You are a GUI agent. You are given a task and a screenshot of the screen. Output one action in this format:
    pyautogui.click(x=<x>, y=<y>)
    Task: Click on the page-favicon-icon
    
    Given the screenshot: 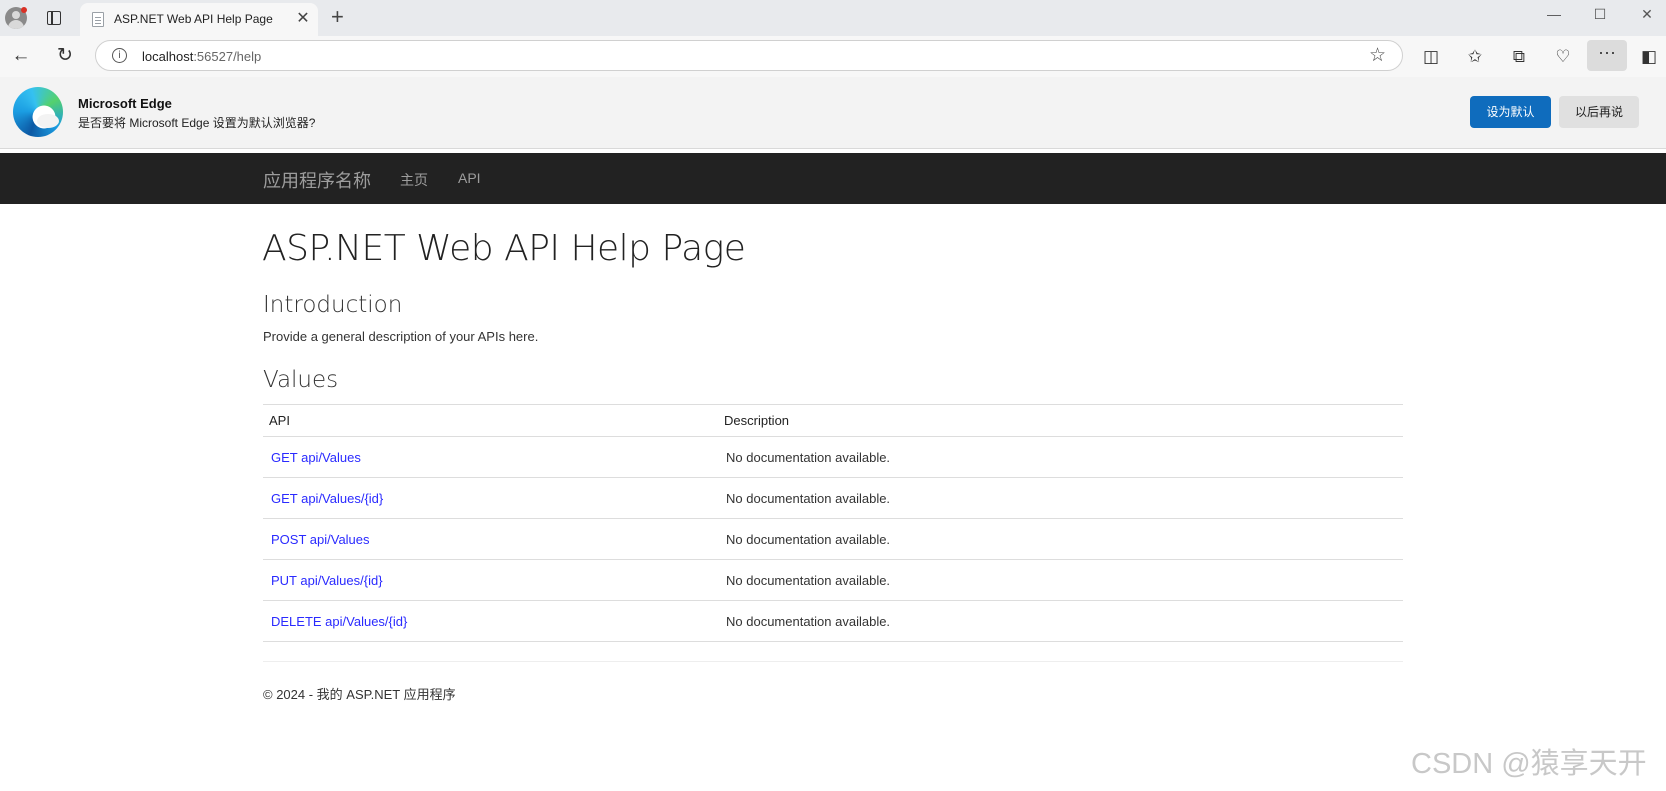 What is the action you would take?
    pyautogui.click(x=98, y=19)
    